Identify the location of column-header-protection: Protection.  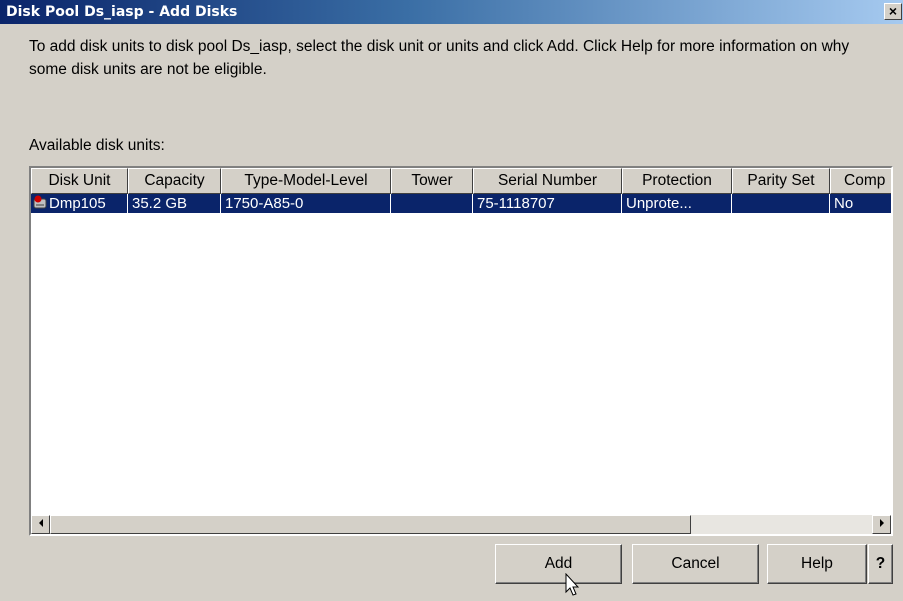
(677, 181).